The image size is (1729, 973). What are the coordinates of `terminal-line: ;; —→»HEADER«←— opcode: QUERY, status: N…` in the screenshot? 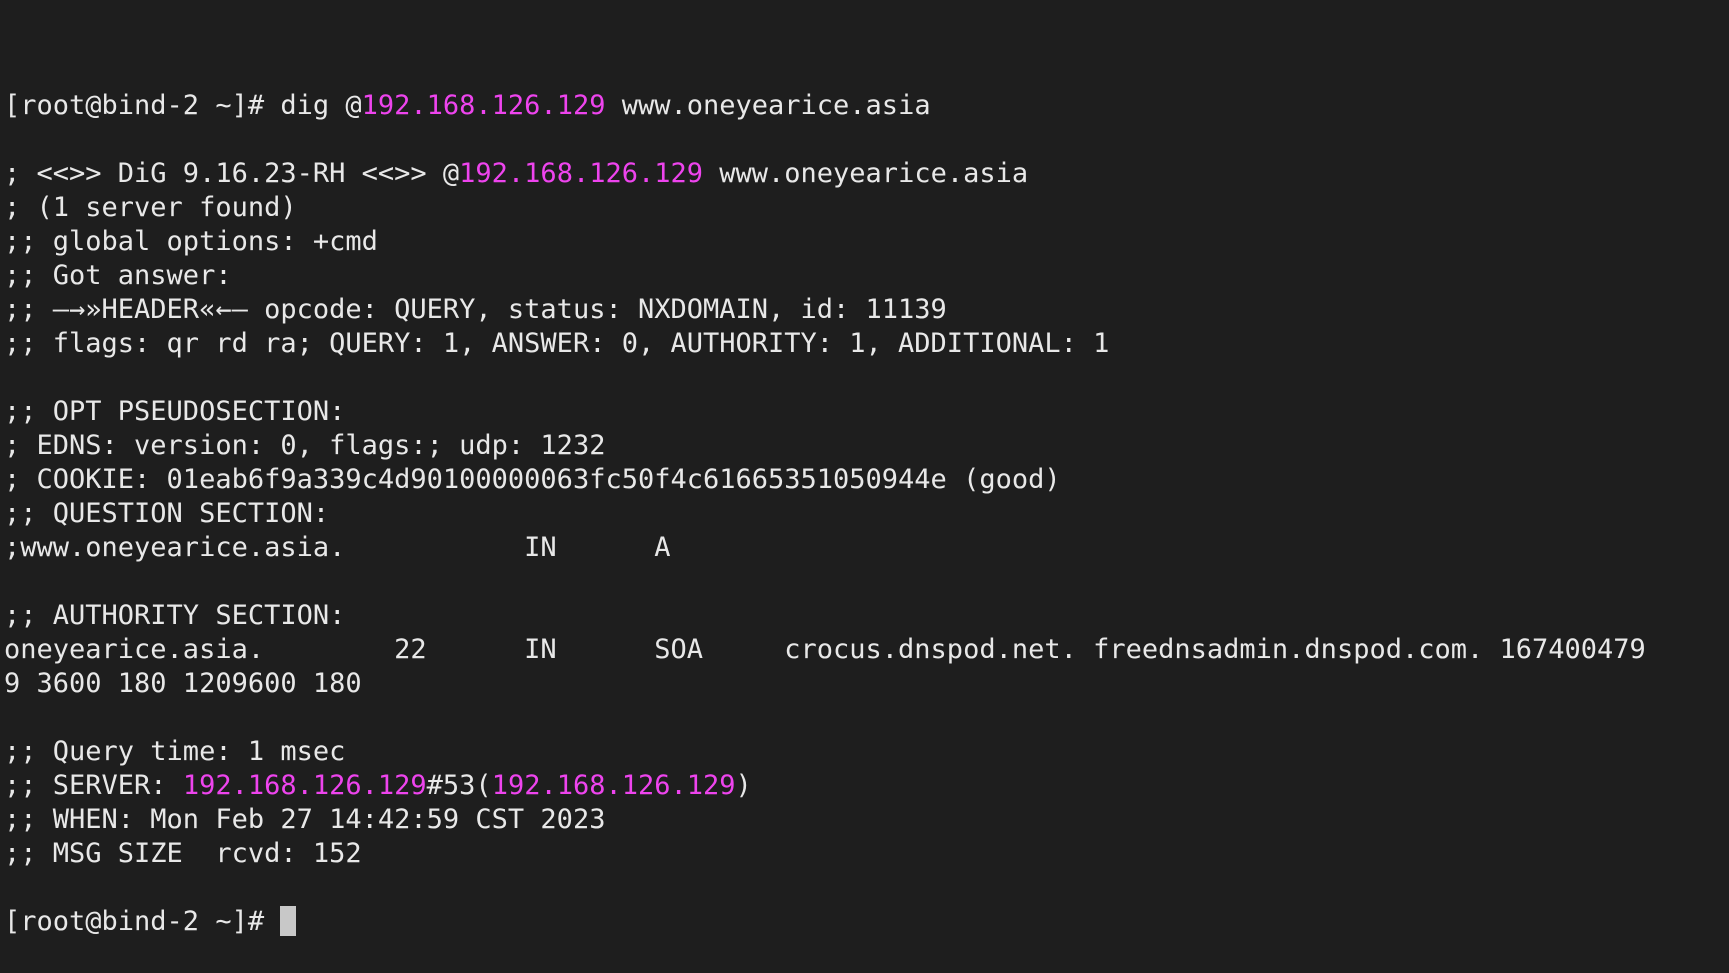 It's located at (866, 310).